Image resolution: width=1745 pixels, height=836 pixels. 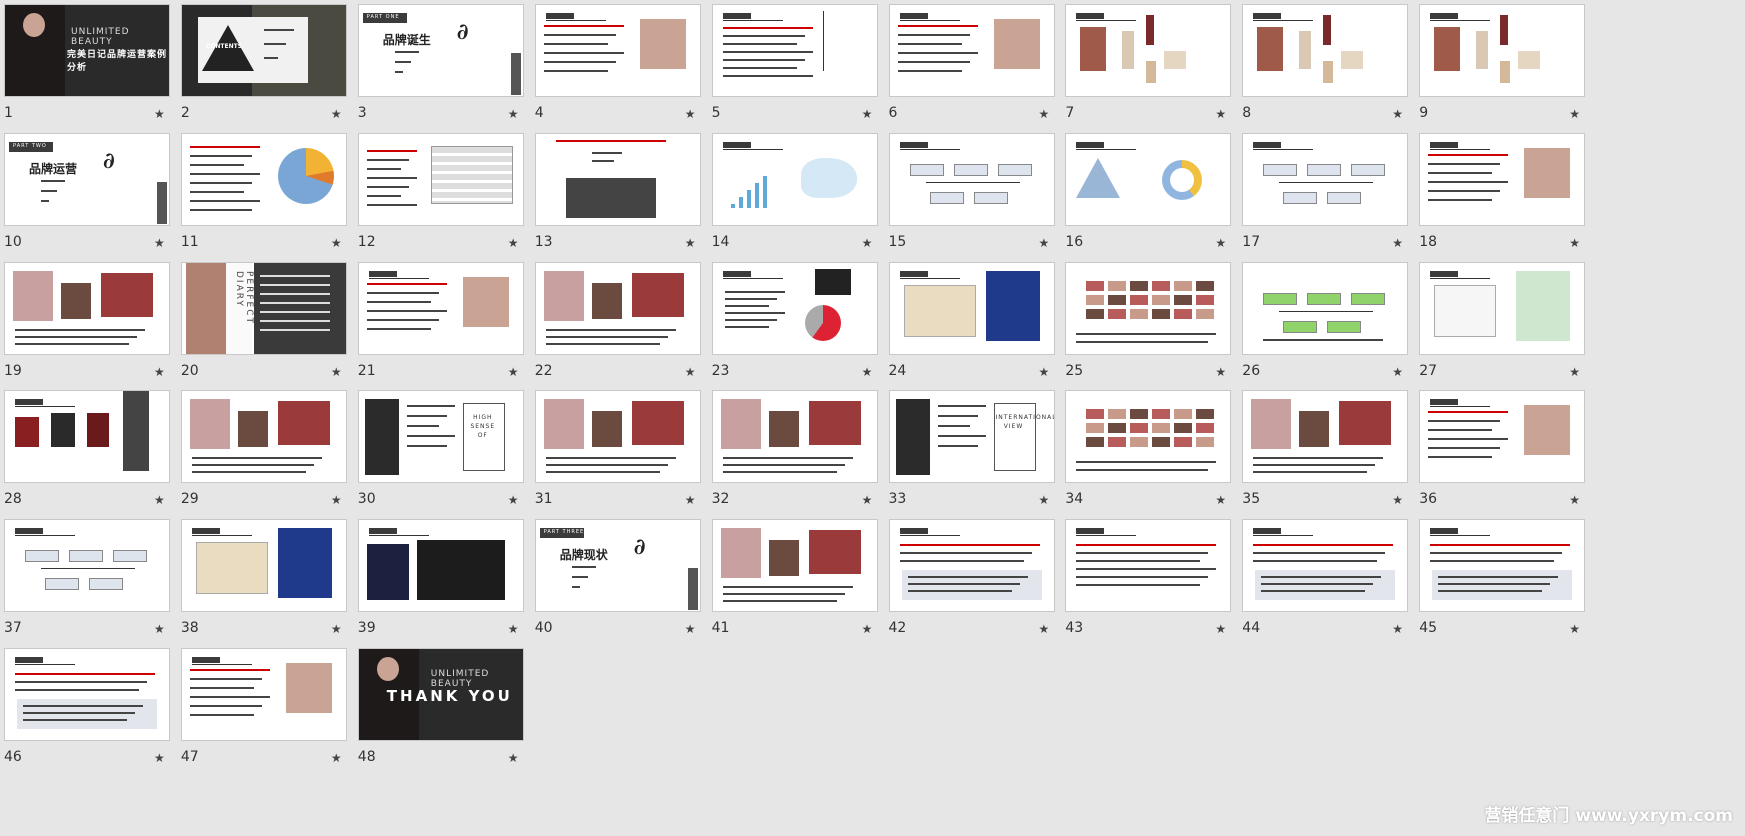 I want to click on slide-thumbnail: UNLIMITED BEAUTY 完美日记品牌运营案例分析, so click(x=87, y=50).